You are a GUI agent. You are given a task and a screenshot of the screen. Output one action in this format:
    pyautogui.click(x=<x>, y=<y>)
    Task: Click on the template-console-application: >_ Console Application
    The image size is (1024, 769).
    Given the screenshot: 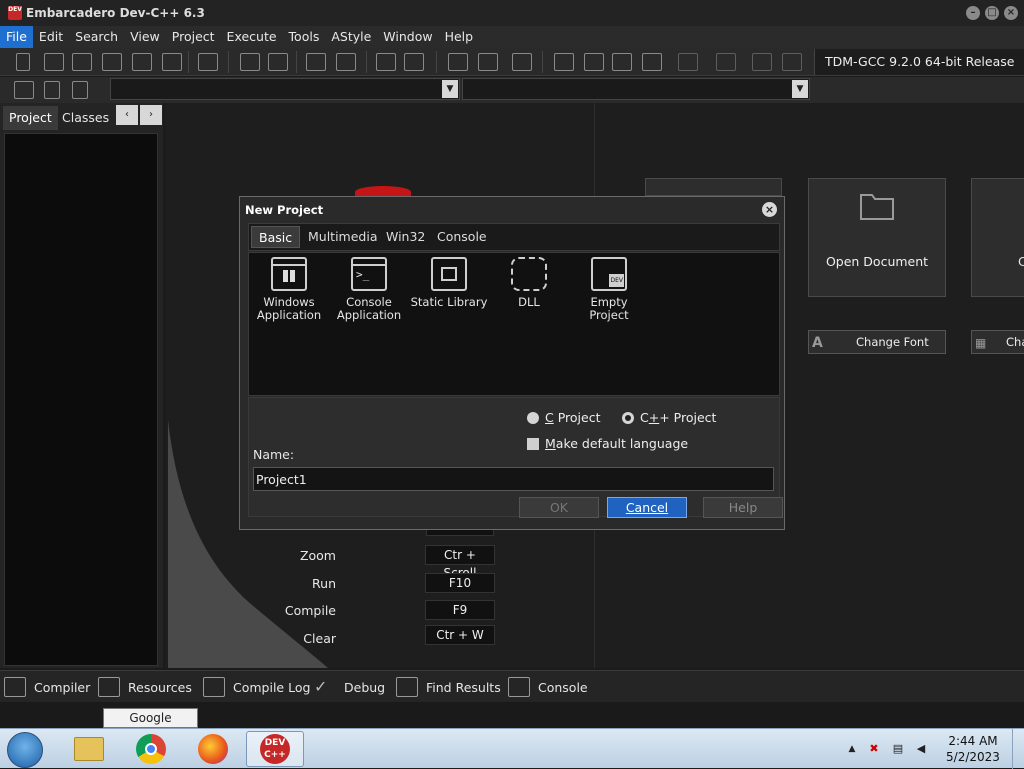 What is the action you would take?
    pyautogui.click(x=369, y=289)
    